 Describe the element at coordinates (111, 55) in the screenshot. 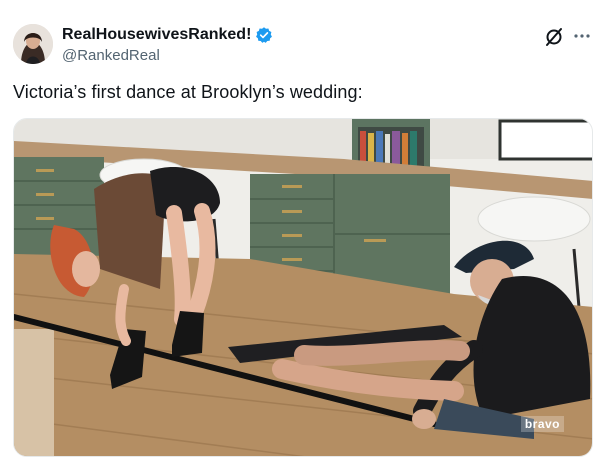

I see `author-handle: @RankedReal` at that location.